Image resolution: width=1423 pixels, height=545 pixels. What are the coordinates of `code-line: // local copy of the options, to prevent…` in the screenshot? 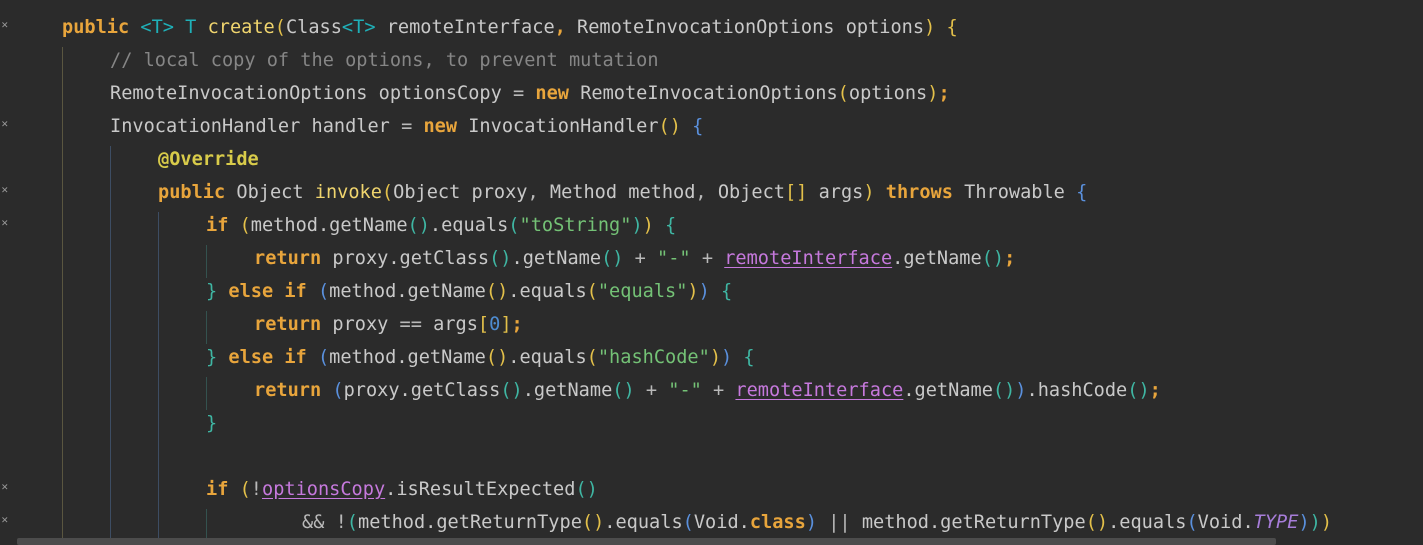 It's located at (384, 60).